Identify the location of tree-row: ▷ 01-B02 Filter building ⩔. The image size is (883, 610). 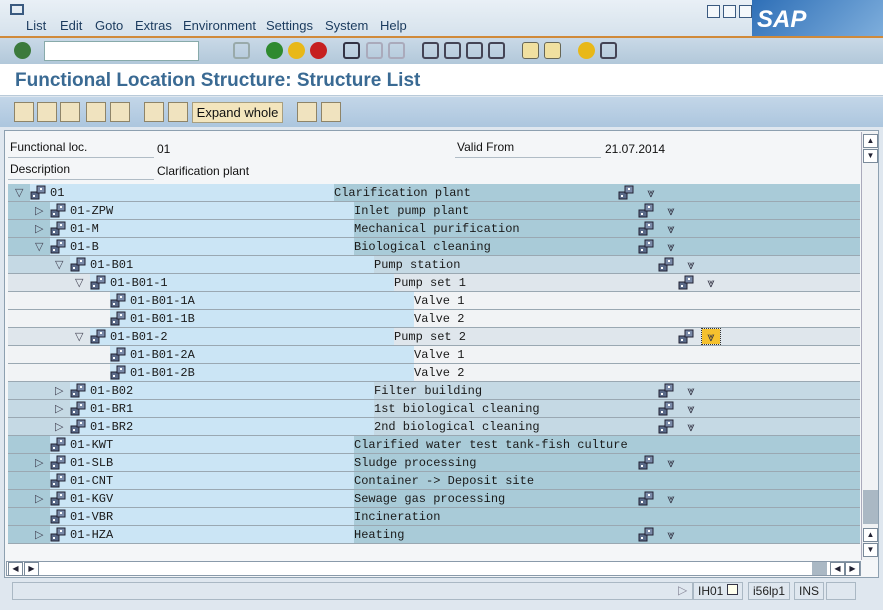
(434, 391).